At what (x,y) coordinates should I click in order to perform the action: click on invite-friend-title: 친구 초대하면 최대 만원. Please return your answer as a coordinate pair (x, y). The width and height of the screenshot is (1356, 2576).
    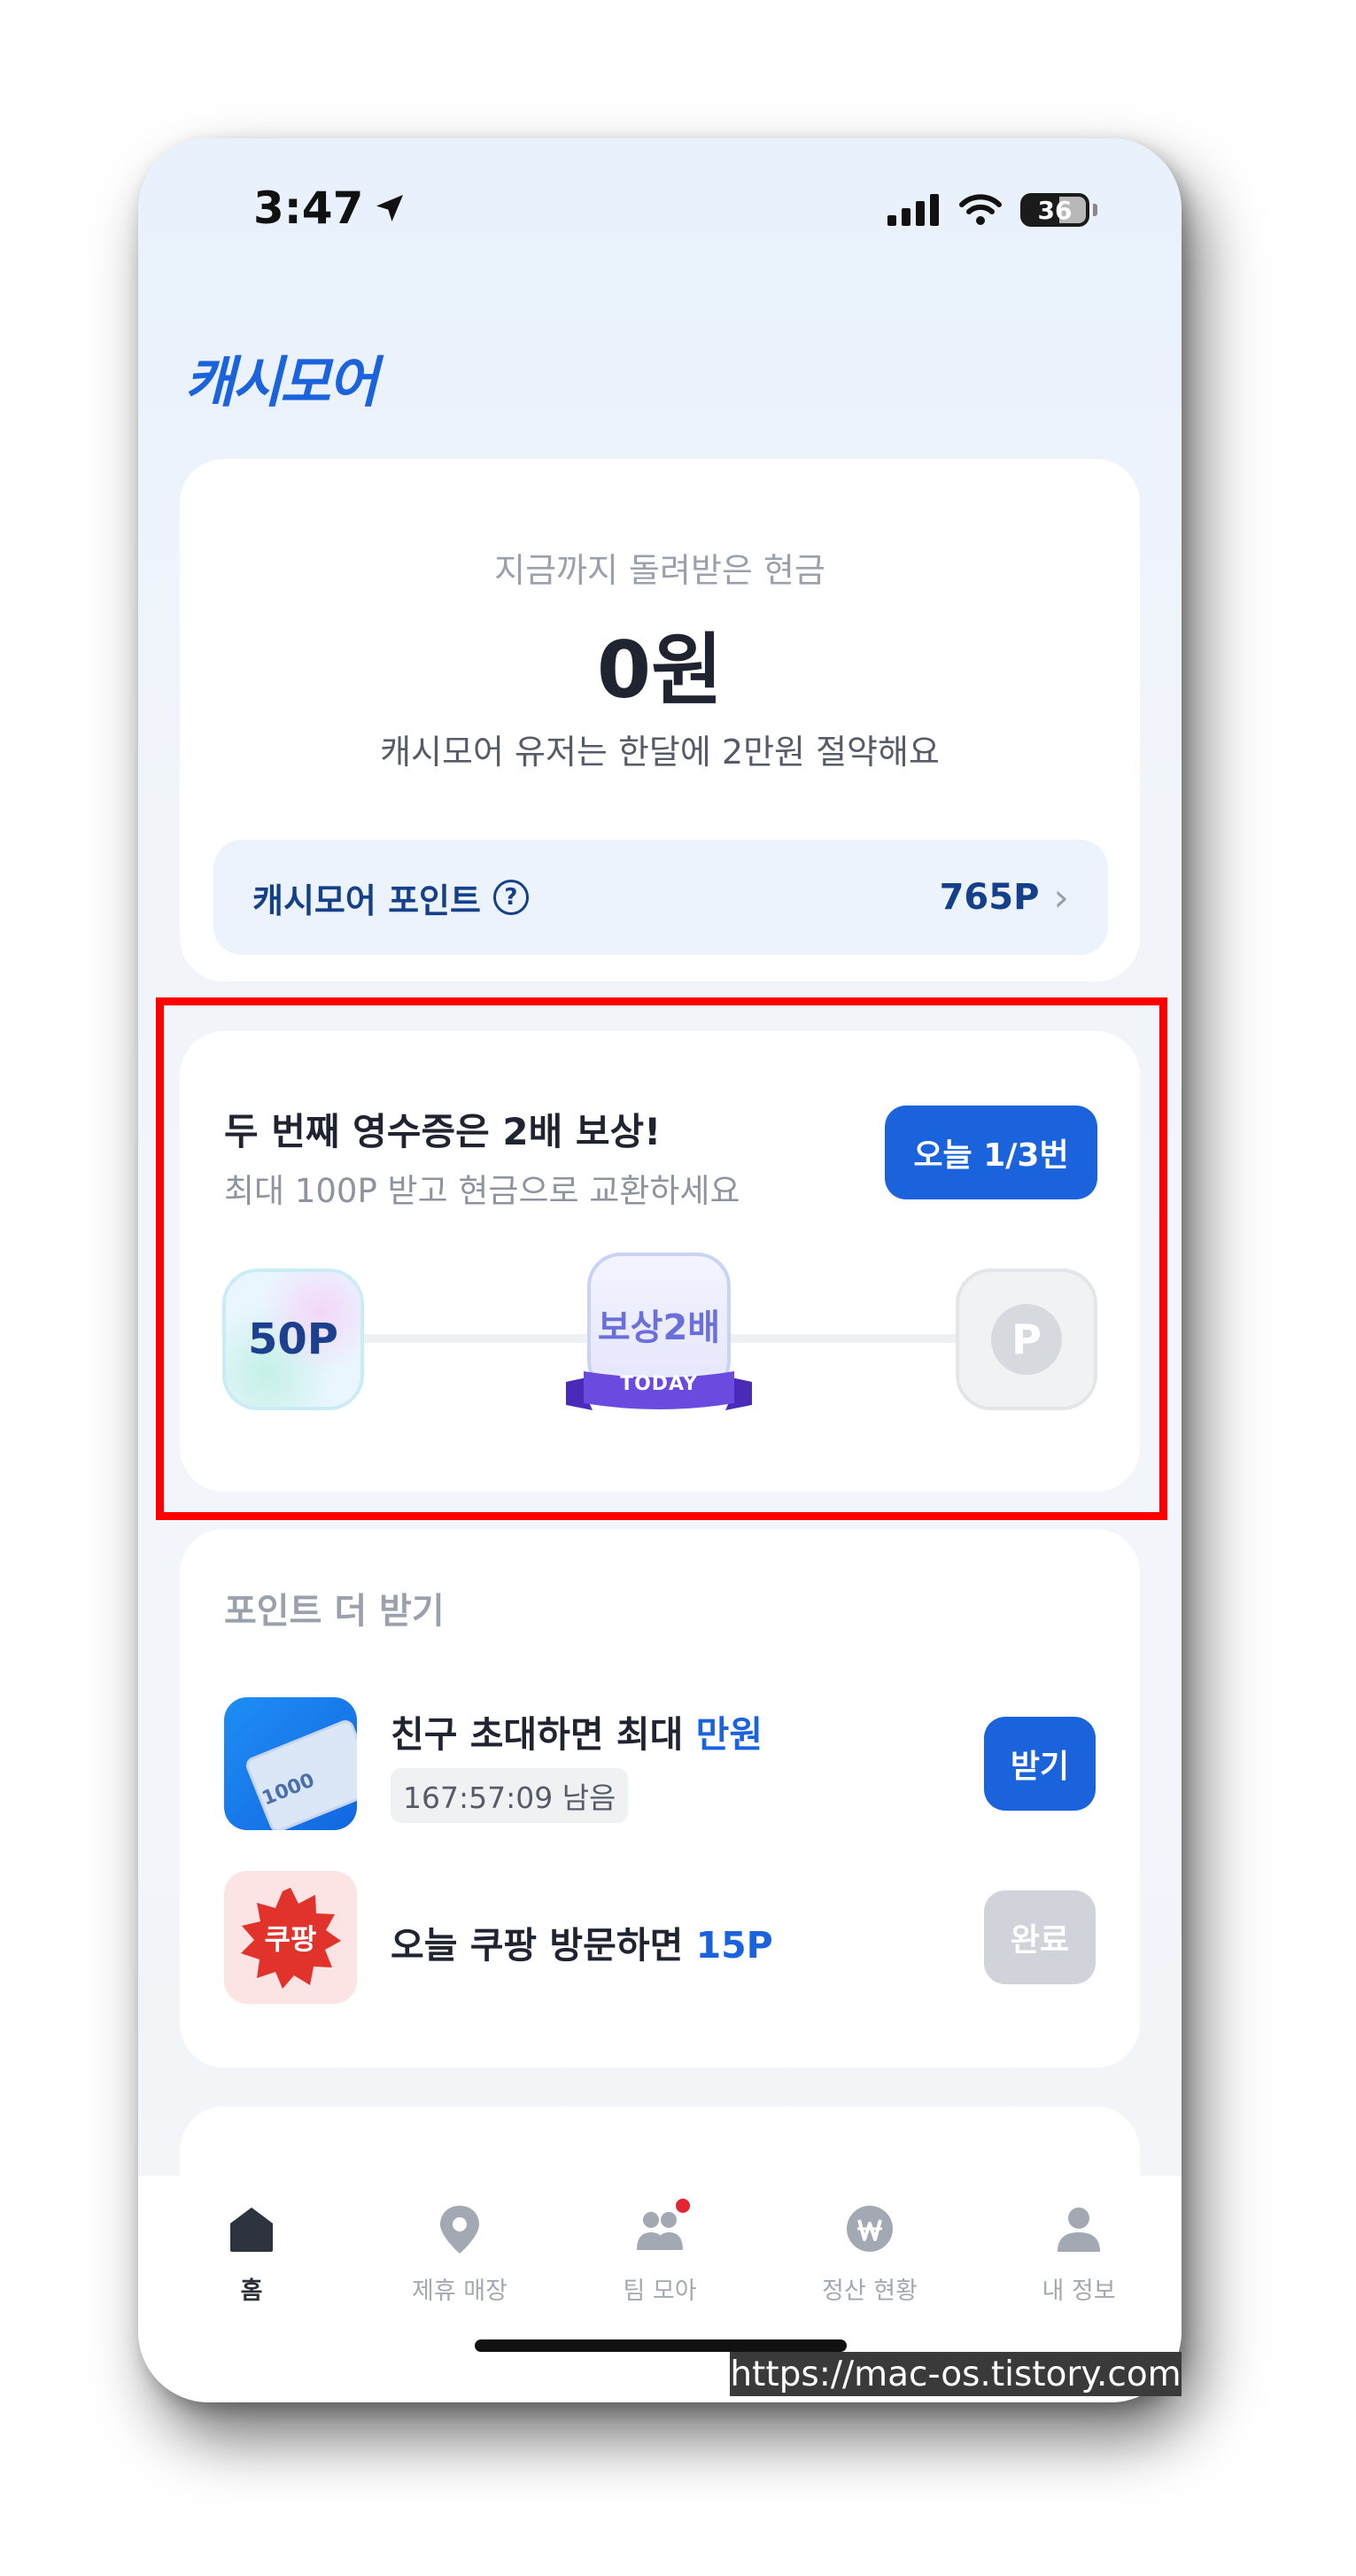
    Looking at the image, I should click on (577, 1734).